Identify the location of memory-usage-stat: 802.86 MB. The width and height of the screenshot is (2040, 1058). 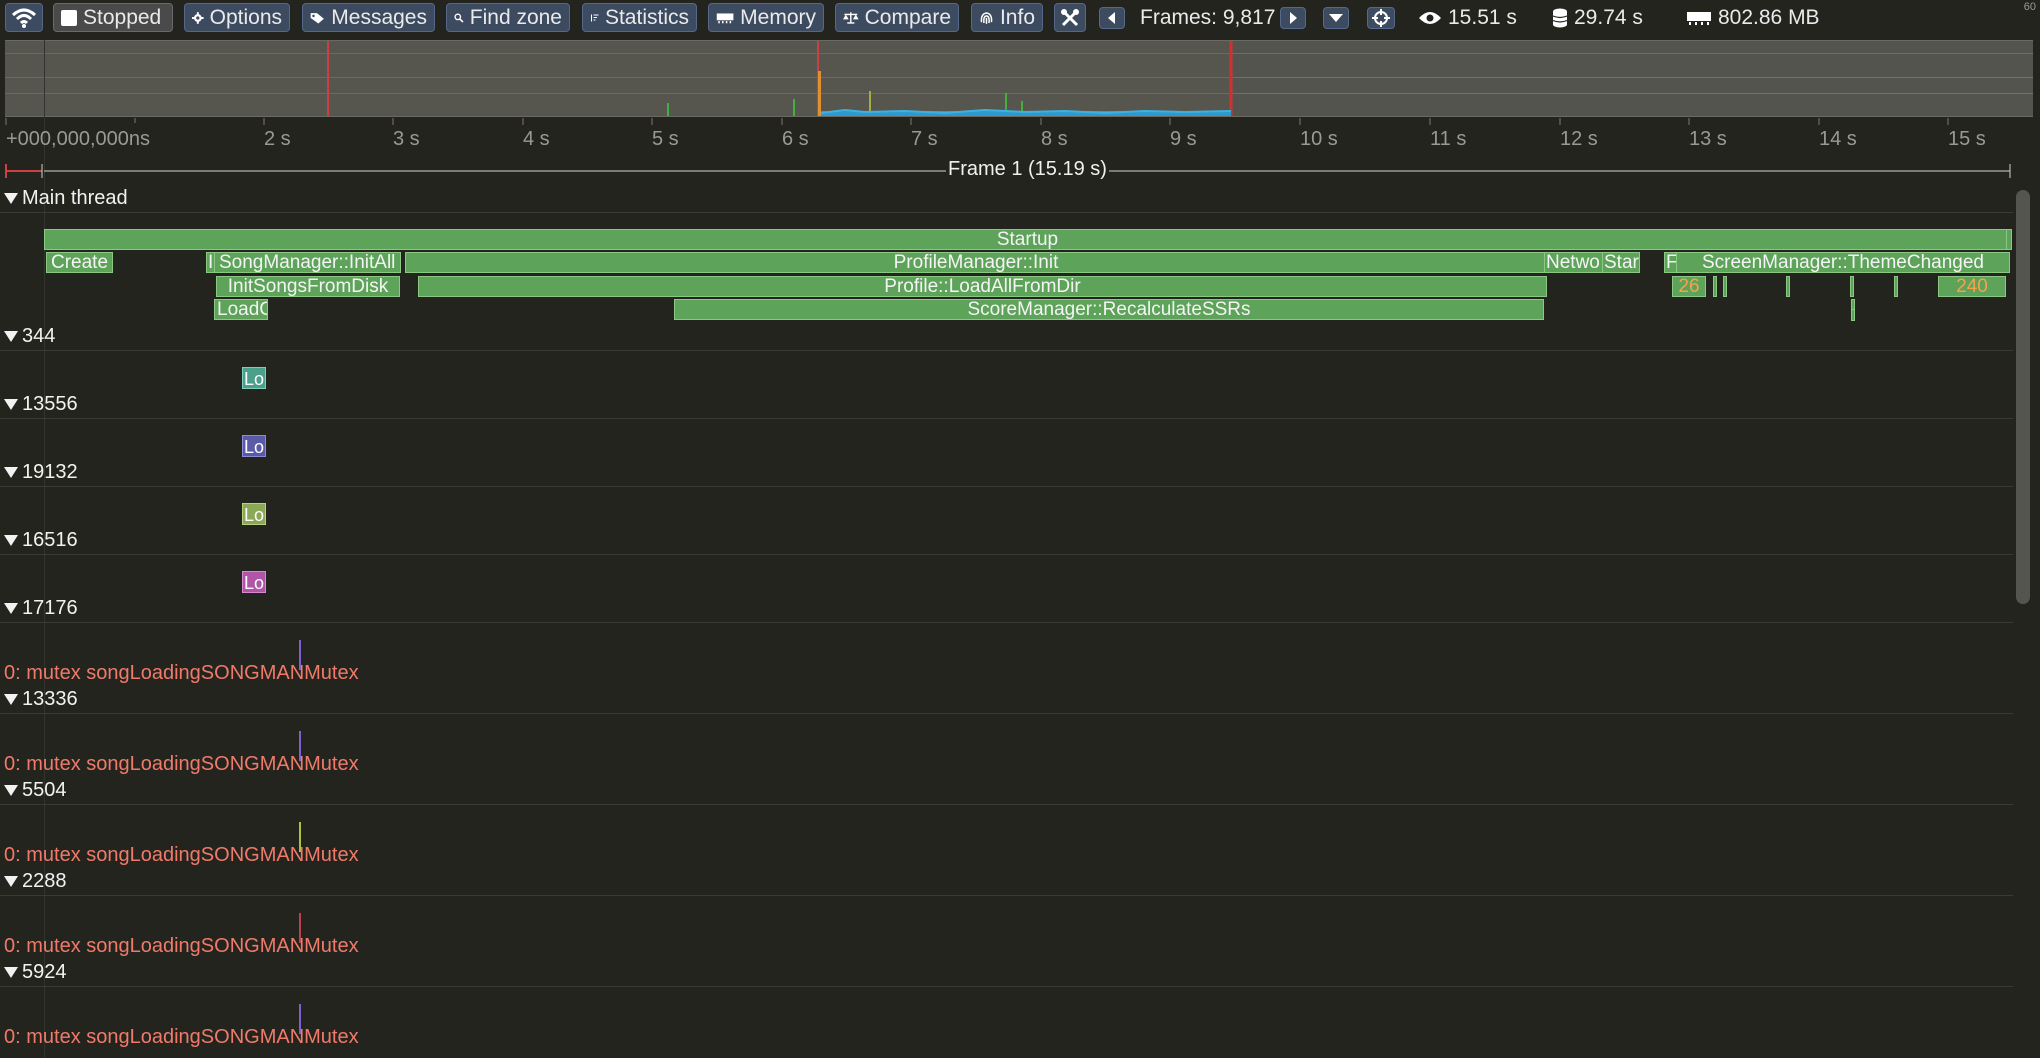
(1753, 17).